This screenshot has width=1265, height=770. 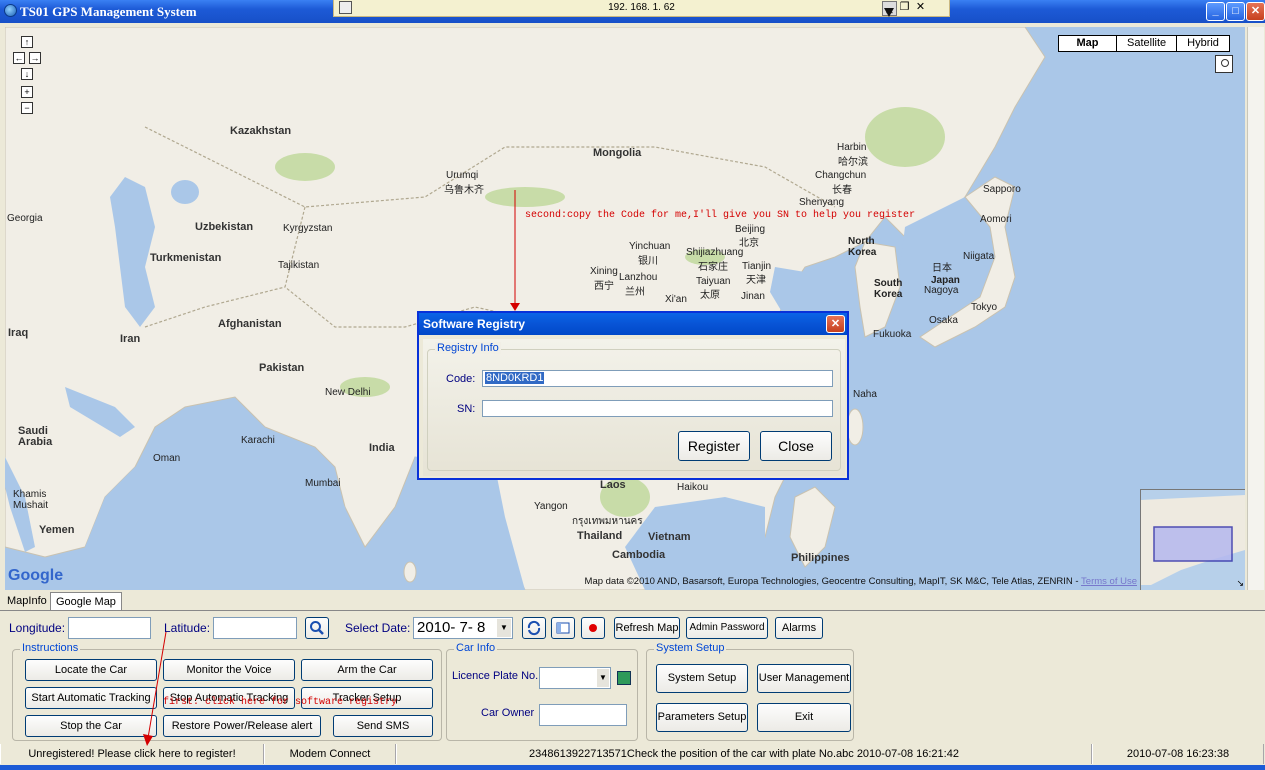 What do you see at coordinates (648, 261) in the screenshot?
I see `map-label-yinchuan-cn: 银川` at bounding box center [648, 261].